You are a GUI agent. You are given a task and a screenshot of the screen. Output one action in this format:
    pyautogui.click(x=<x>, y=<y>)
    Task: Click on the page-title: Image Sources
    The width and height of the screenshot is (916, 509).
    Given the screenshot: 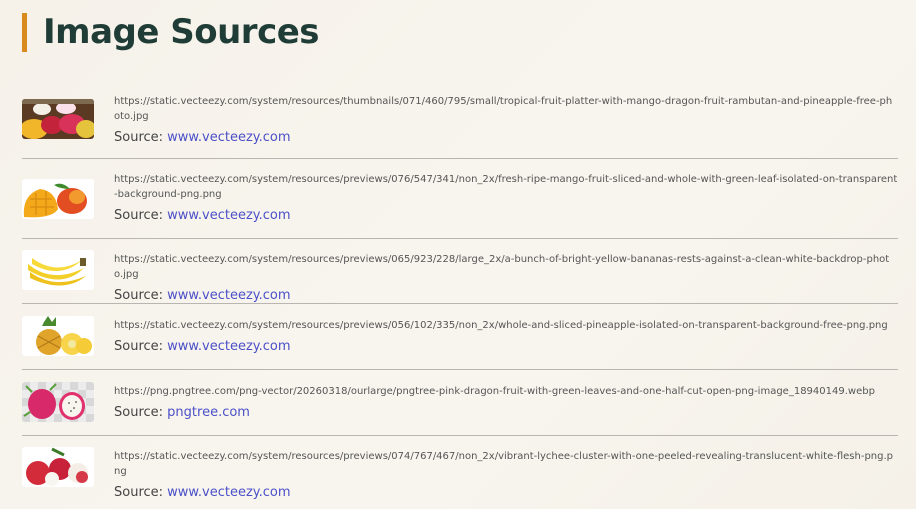 What is the action you would take?
    pyautogui.click(x=181, y=32)
    